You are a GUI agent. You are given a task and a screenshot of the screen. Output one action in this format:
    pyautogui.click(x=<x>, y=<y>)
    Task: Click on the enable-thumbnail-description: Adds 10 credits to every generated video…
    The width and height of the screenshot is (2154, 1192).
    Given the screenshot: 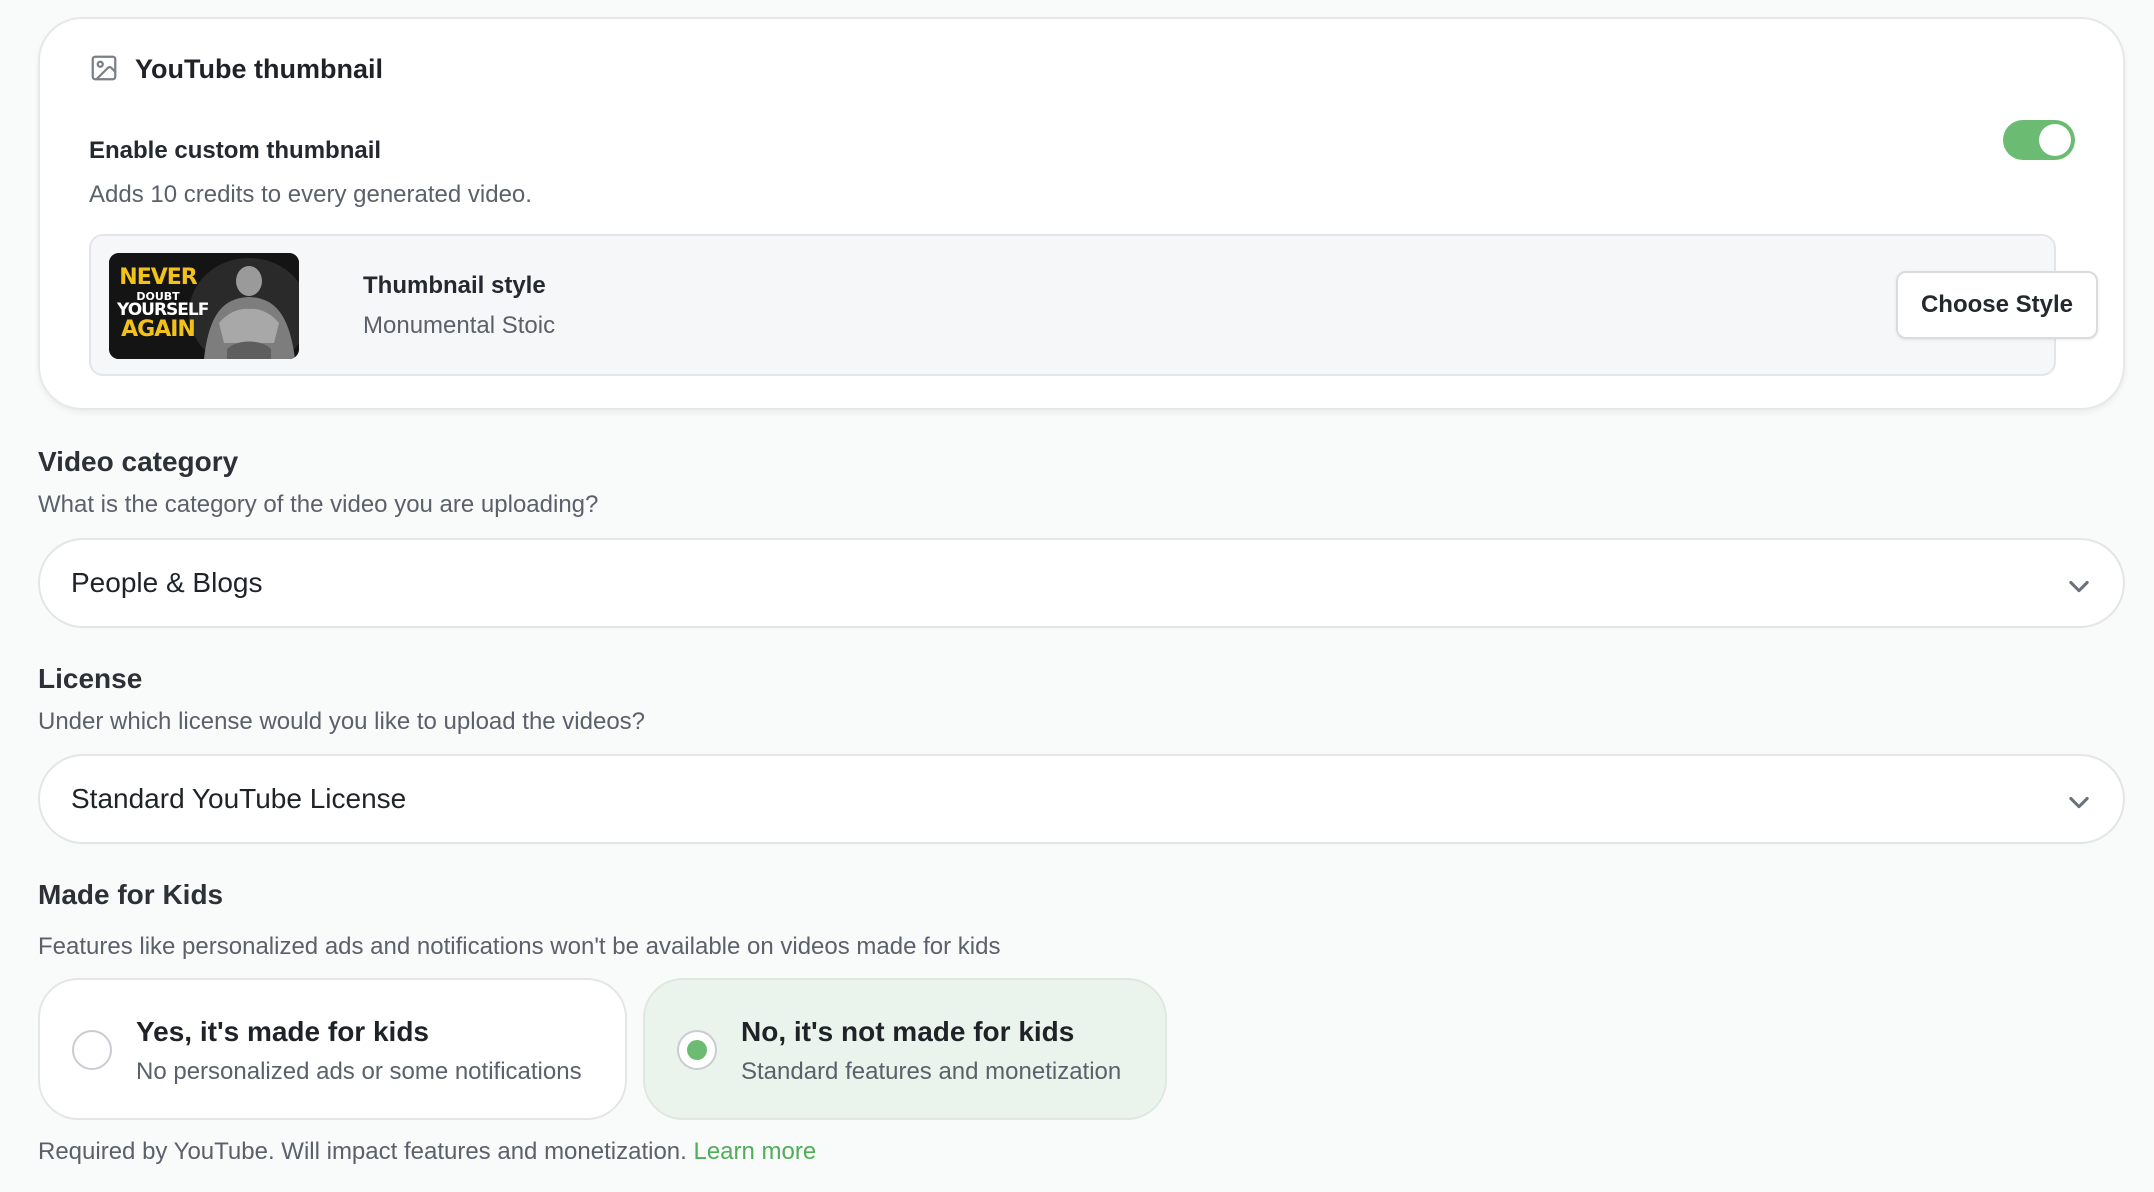 What is the action you would take?
    pyautogui.click(x=310, y=194)
    